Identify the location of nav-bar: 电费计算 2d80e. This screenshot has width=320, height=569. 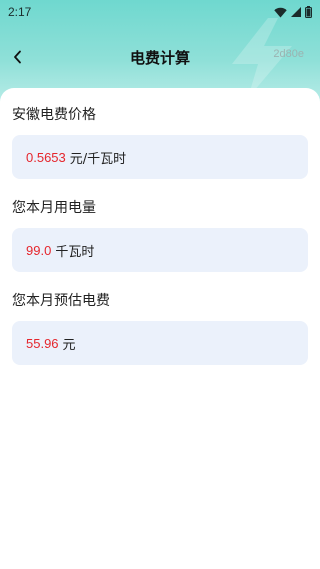
(160, 57).